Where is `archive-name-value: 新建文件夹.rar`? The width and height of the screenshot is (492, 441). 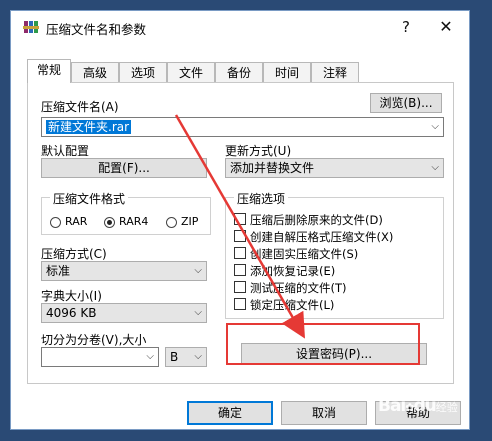
archive-name-value: 新建文件夹.rar is located at coordinates (89, 127).